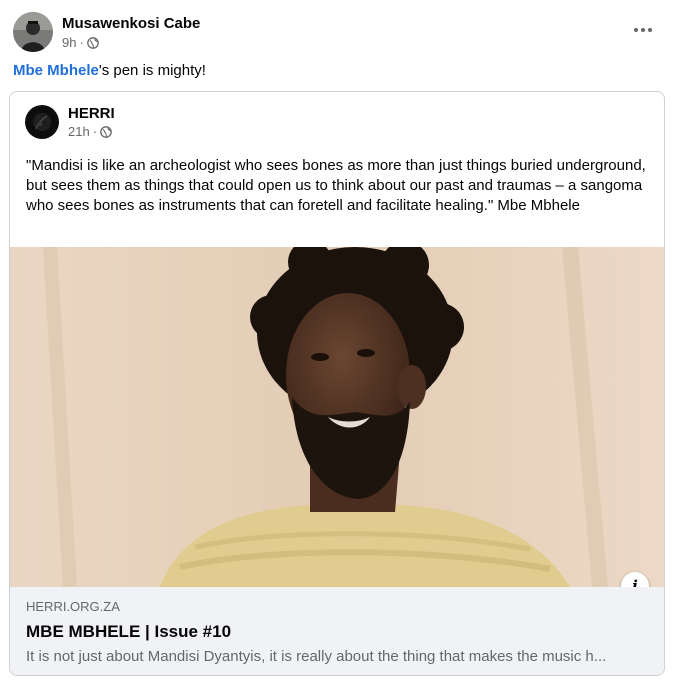  Describe the element at coordinates (91, 114) in the screenshot. I see `shared-author-name: HERRI` at that location.